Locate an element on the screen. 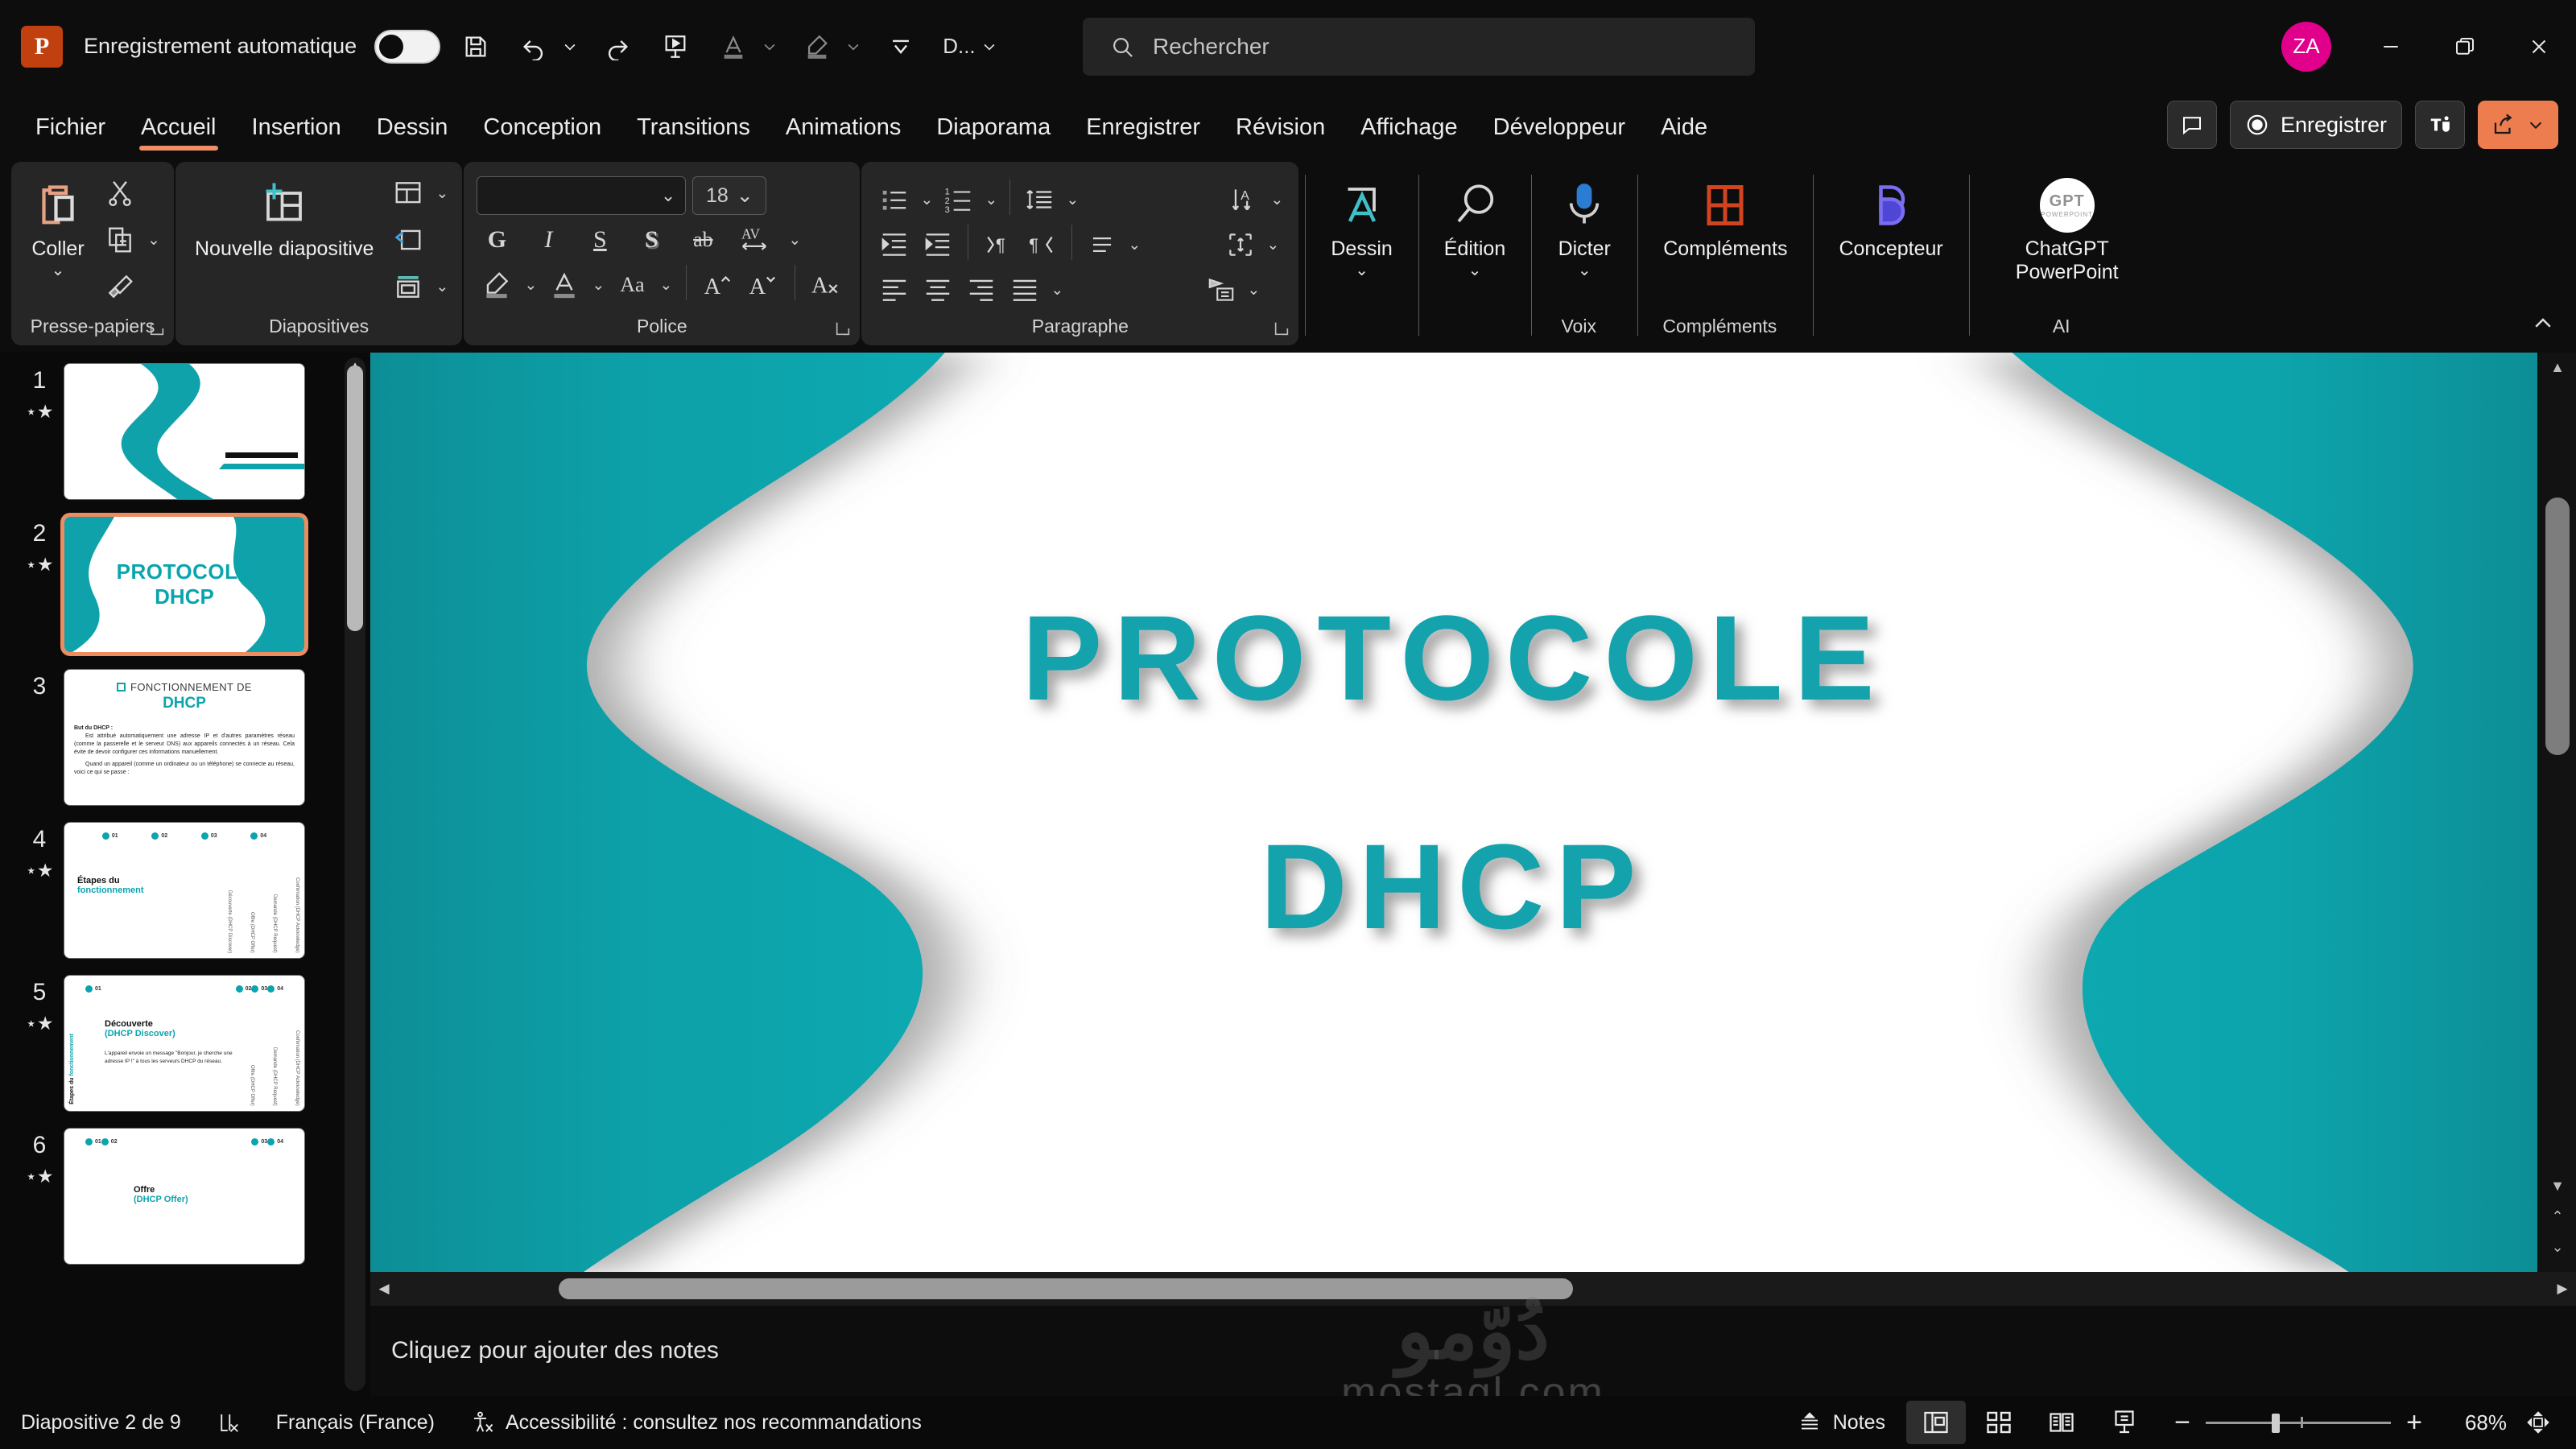 This screenshot has width=2576, height=1449. decrease-indent-icon is located at coordinates (894, 245).